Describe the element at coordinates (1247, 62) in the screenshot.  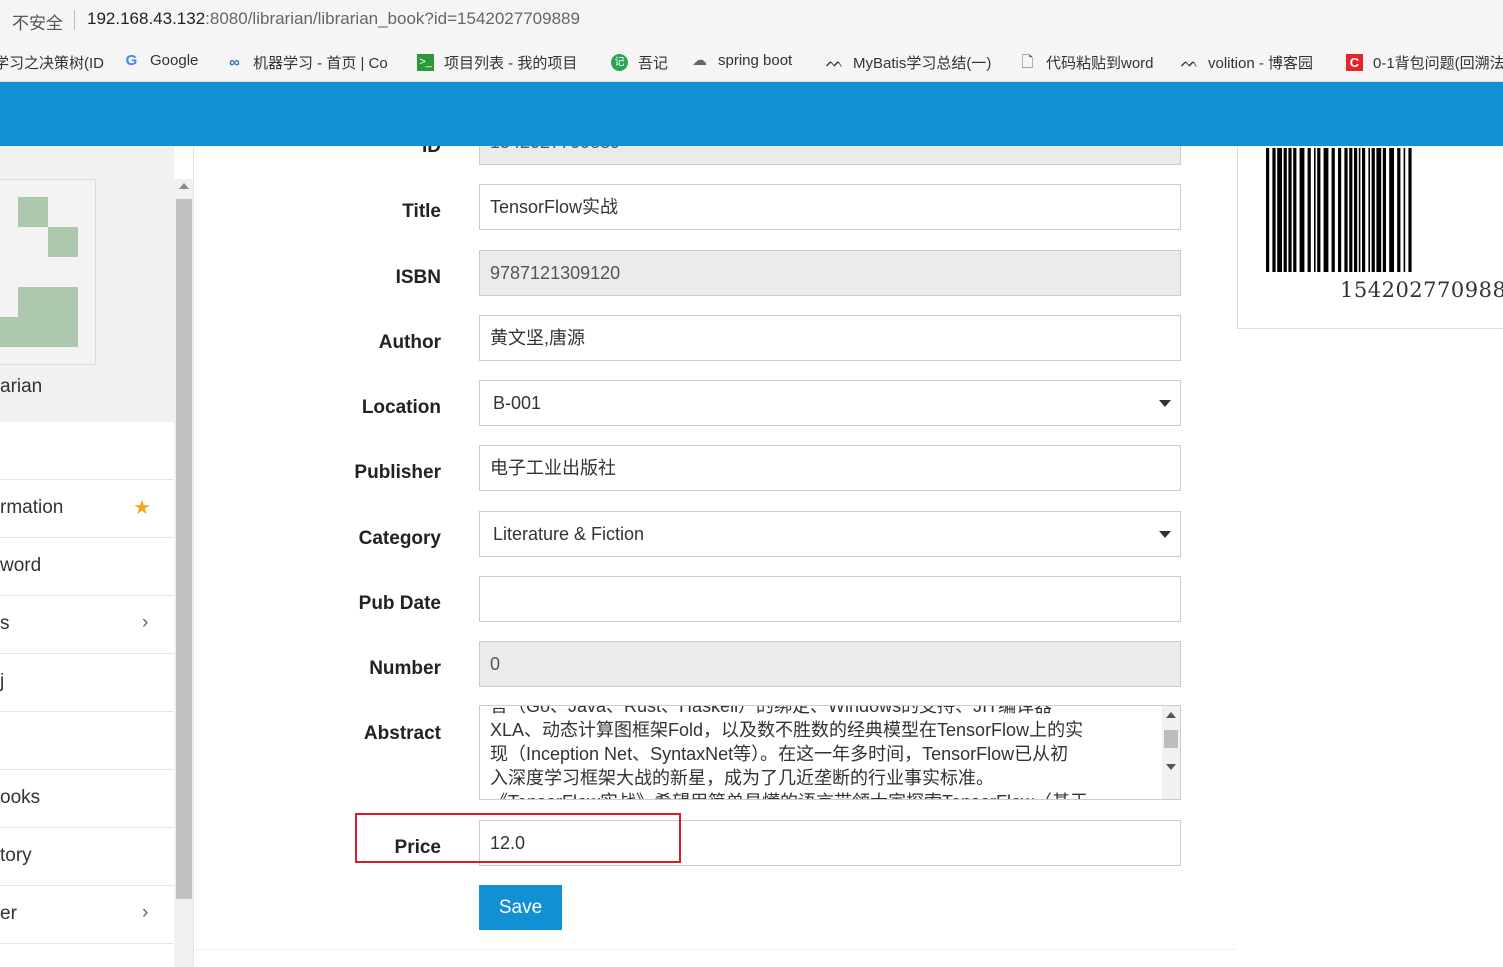
I see `bookmark-volition: ᨓ volition - 博客园` at that location.